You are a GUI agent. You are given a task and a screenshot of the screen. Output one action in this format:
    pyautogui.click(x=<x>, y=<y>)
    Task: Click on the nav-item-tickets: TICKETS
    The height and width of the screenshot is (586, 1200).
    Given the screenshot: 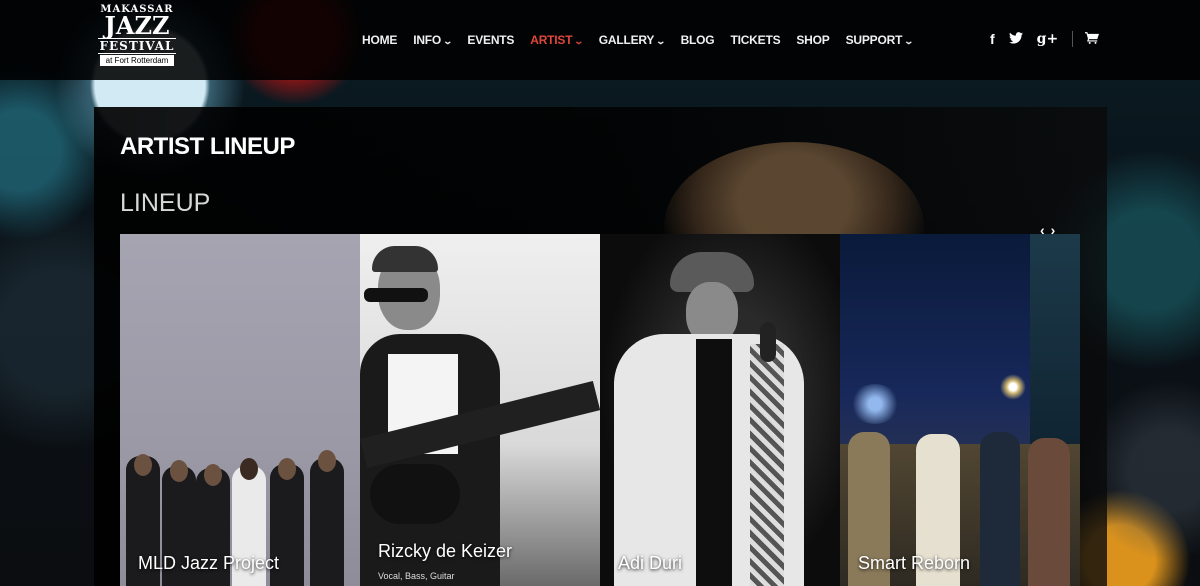 What is the action you would take?
    pyautogui.click(x=755, y=40)
    